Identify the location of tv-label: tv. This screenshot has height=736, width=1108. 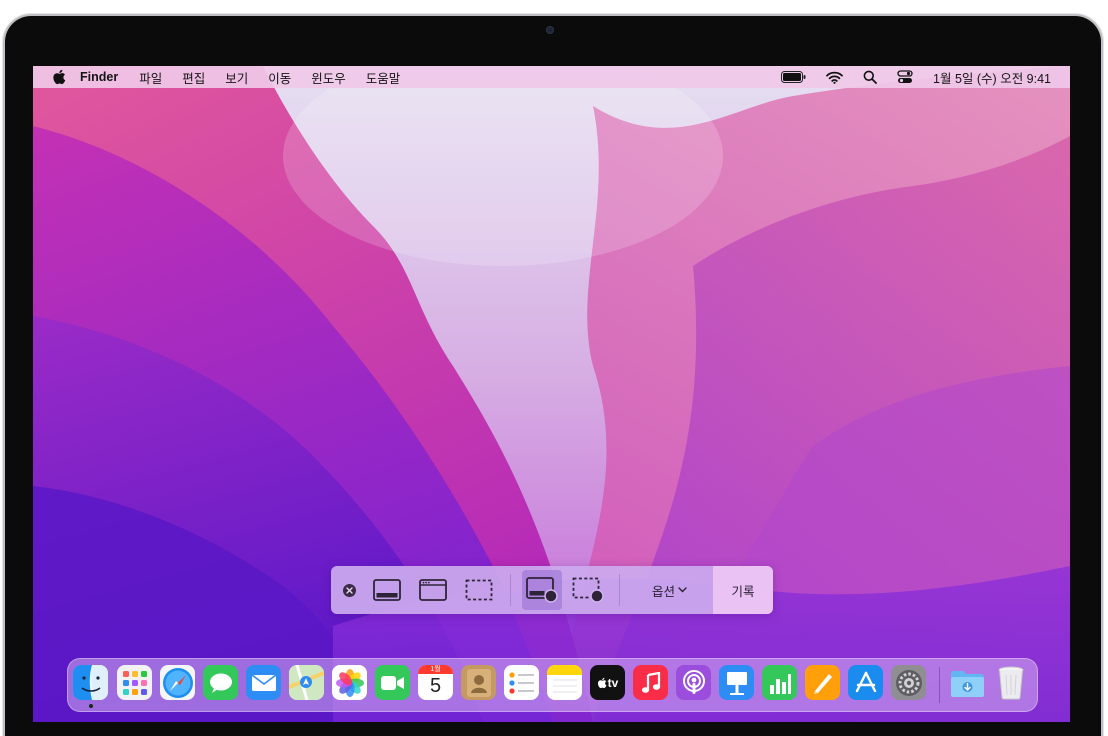
(613, 682).